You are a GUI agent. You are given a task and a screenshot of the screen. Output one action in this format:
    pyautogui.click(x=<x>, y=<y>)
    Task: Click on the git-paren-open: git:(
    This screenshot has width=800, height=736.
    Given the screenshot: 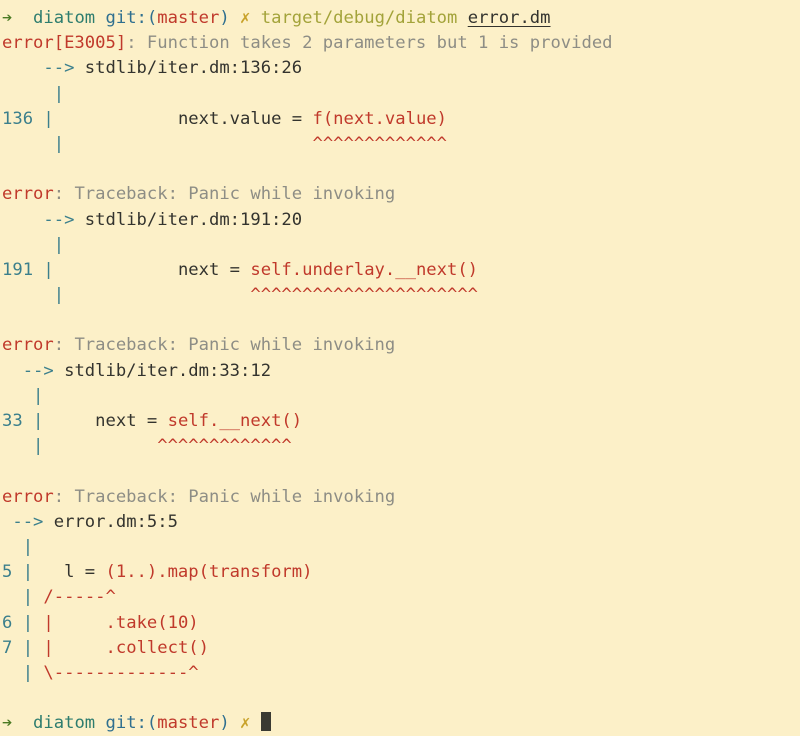 What is the action you would take?
    pyautogui.click(x=131, y=18)
    